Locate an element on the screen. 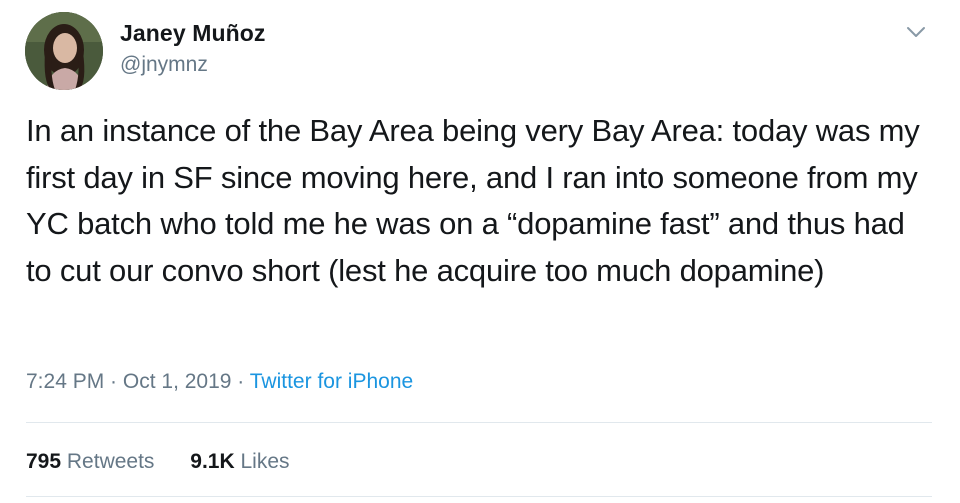  tweet-source-link: Twitter for iPhone is located at coordinates (331, 381).